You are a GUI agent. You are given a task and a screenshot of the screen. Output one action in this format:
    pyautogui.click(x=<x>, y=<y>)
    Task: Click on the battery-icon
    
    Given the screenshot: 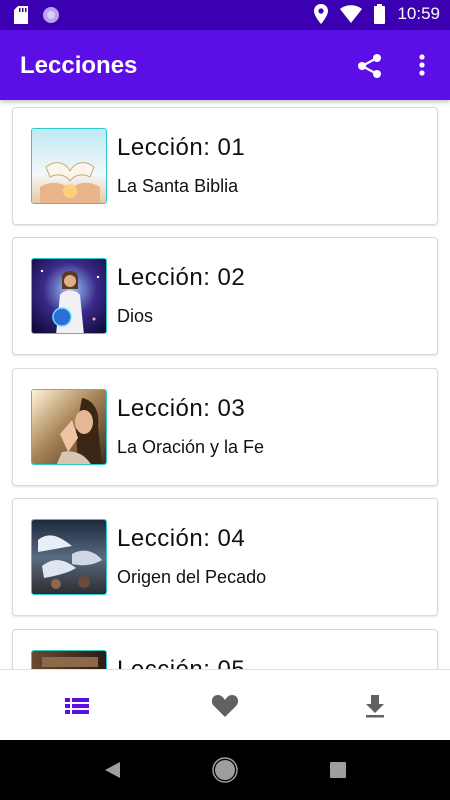 What is the action you would take?
    pyautogui.click(x=380, y=14)
    